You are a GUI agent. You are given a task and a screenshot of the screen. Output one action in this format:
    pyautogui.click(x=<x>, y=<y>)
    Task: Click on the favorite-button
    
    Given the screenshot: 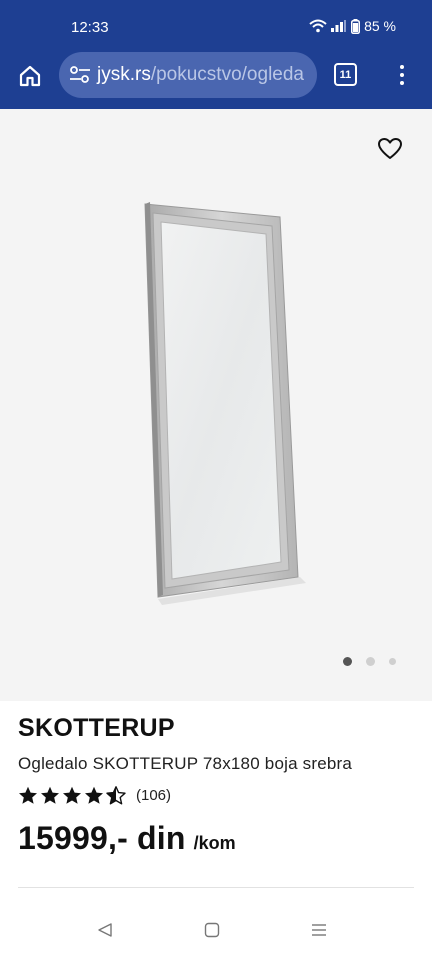 What is the action you would take?
    pyautogui.click(x=390, y=150)
    